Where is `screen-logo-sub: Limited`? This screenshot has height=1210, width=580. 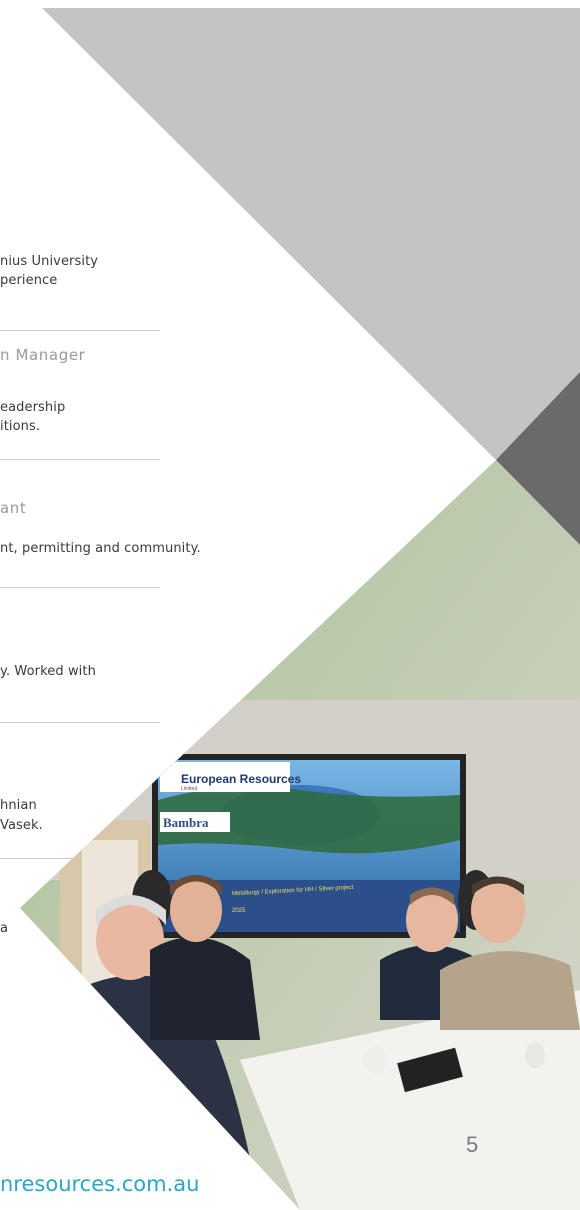 screen-logo-sub: Limited is located at coordinates (189, 789).